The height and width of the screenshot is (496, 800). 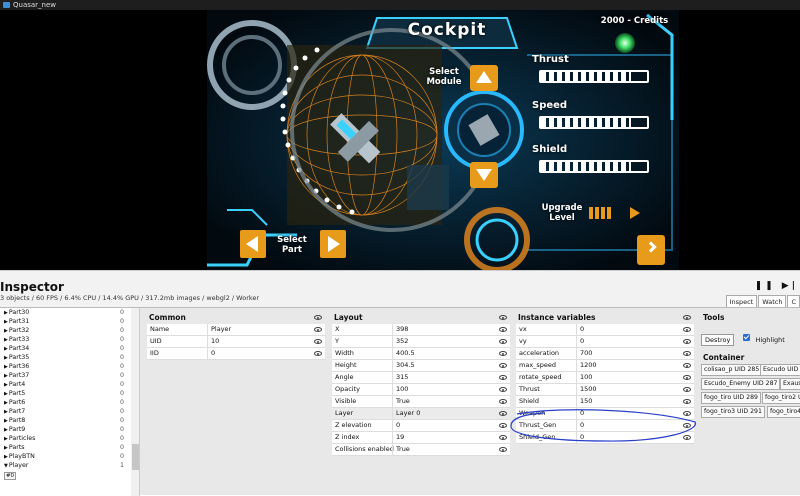 I want to click on tree-item: ▶Part5 0, so click(x=69, y=393).